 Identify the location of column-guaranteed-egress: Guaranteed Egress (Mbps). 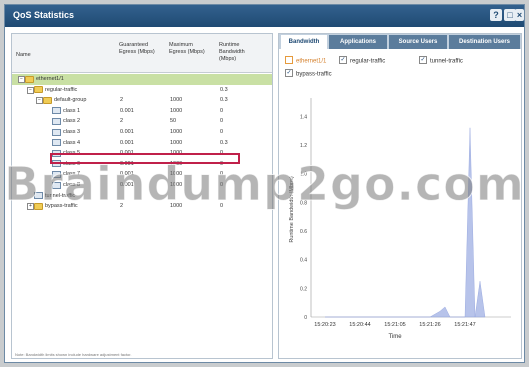
(138, 49).